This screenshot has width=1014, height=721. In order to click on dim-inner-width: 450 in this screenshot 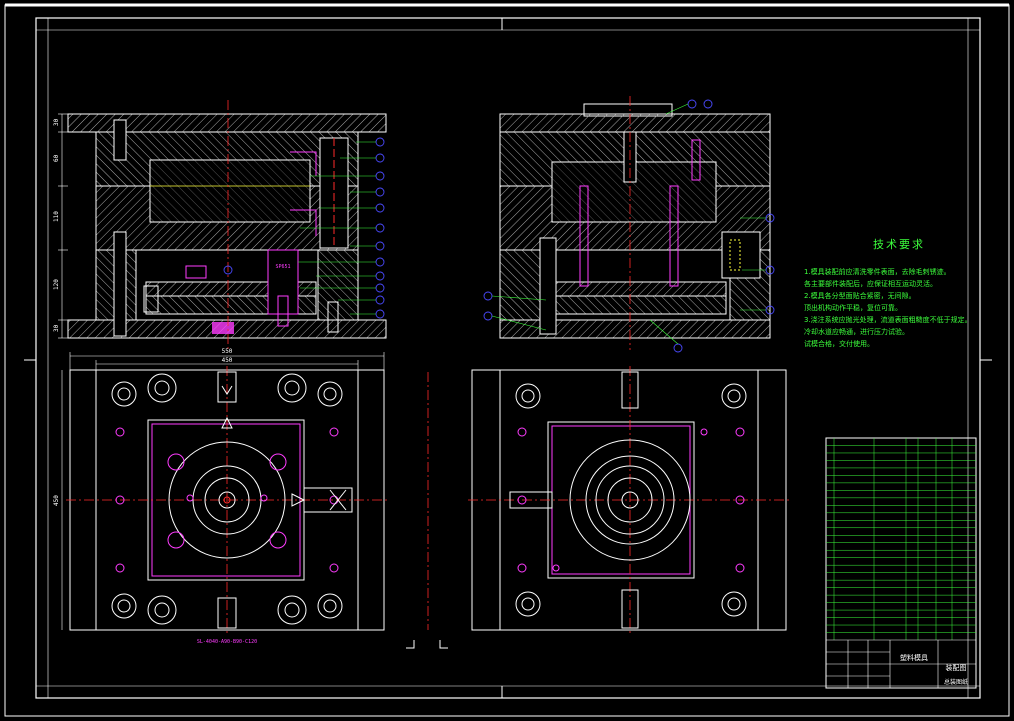, I will do `click(227, 360)`.